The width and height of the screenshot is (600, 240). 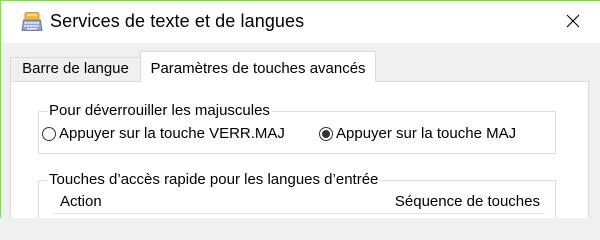 What do you see at coordinates (299, 204) in the screenshot?
I see `hotkeys-list: Action Séquence de touches` at bounding box center [299, 204].